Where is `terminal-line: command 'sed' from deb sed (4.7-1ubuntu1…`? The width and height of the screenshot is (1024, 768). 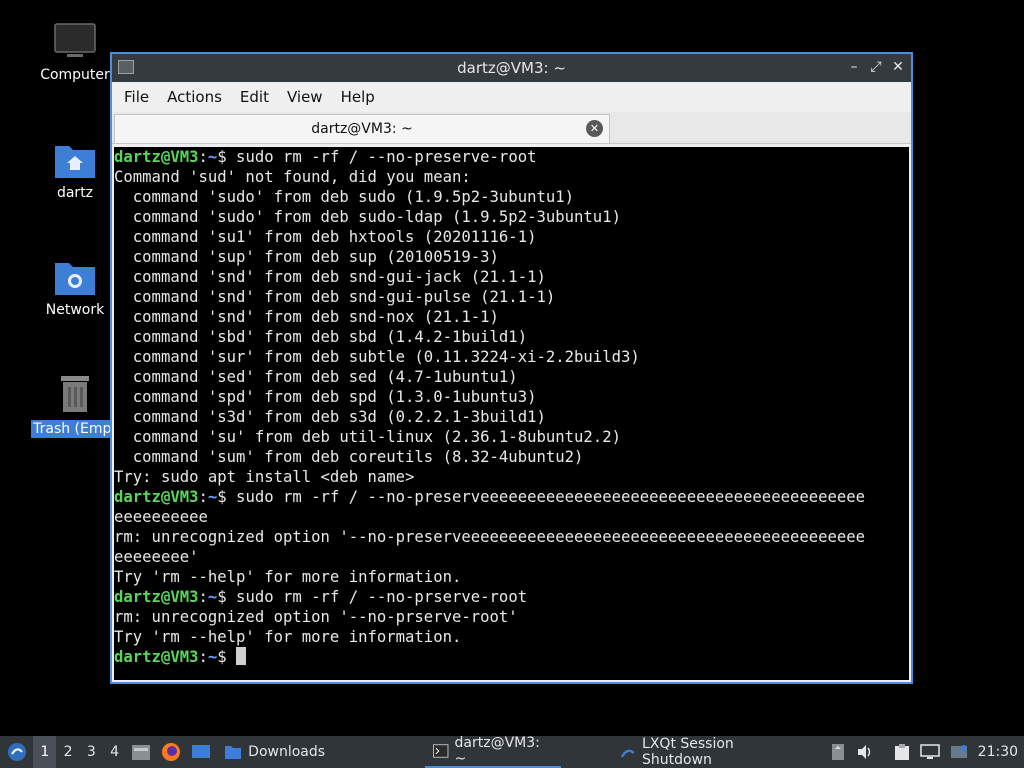
terminal-line: command 'sed' from deb sed (4.7-1ubuntu1… is located at coordinates (511, 377).